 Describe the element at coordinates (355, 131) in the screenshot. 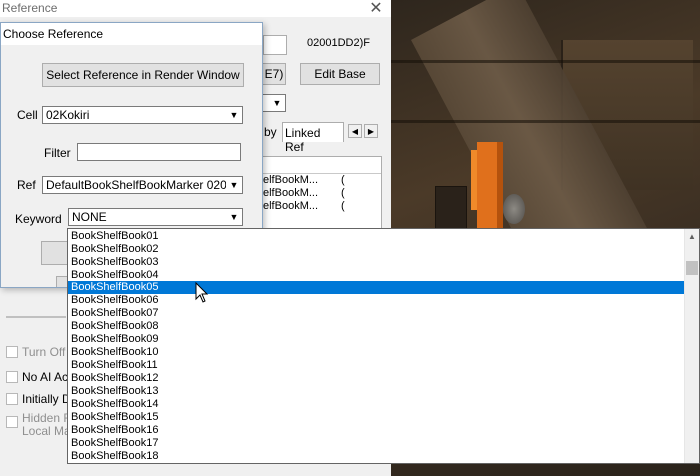

I see `arrow-left-icon: ◀` at that location.